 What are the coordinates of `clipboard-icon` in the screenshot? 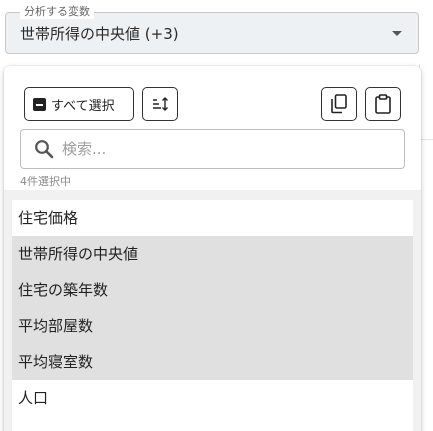 It's located at (383, 104).